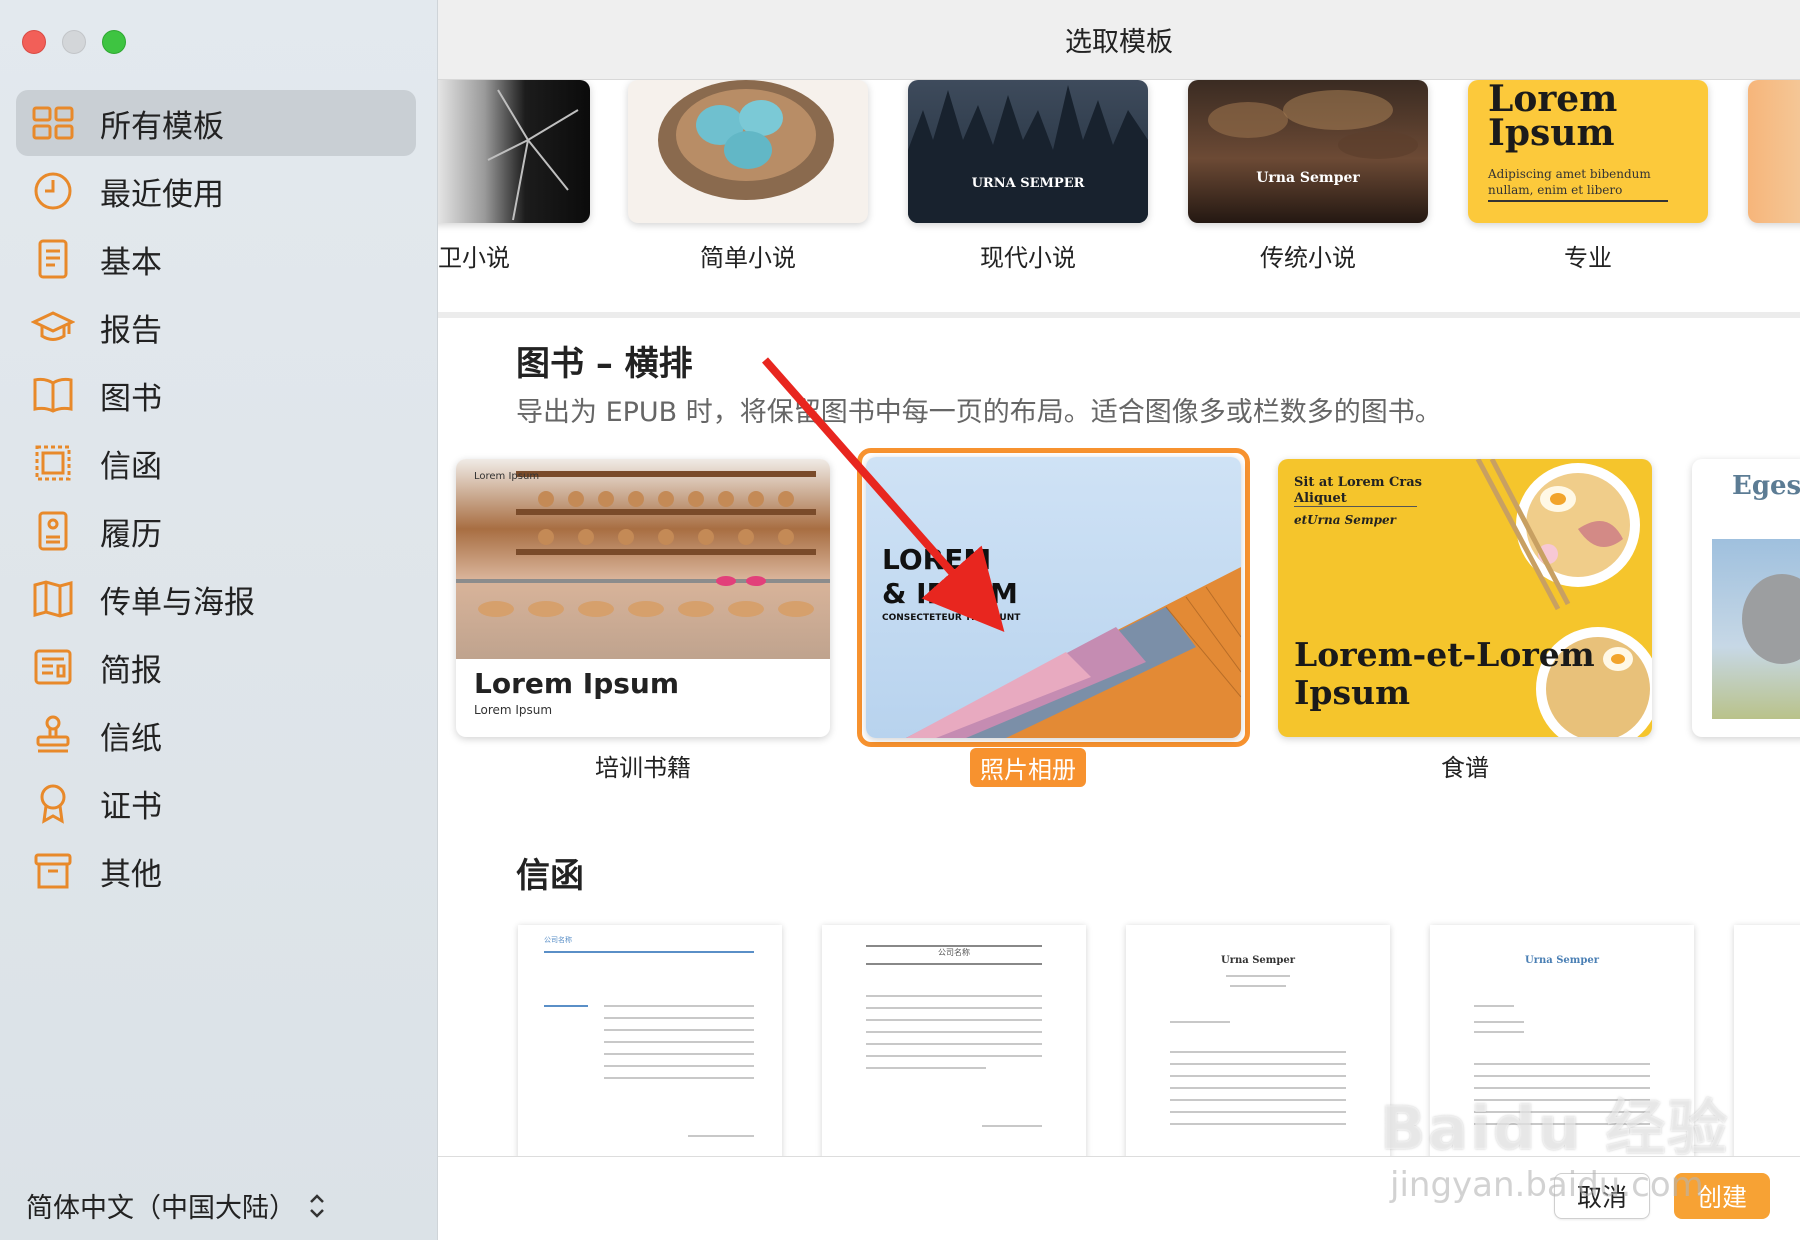 Image resolution: width=1800 pixels, height=1240 pixels. I want to click on sidebar-item-resume: 履历, so click(216, 531).